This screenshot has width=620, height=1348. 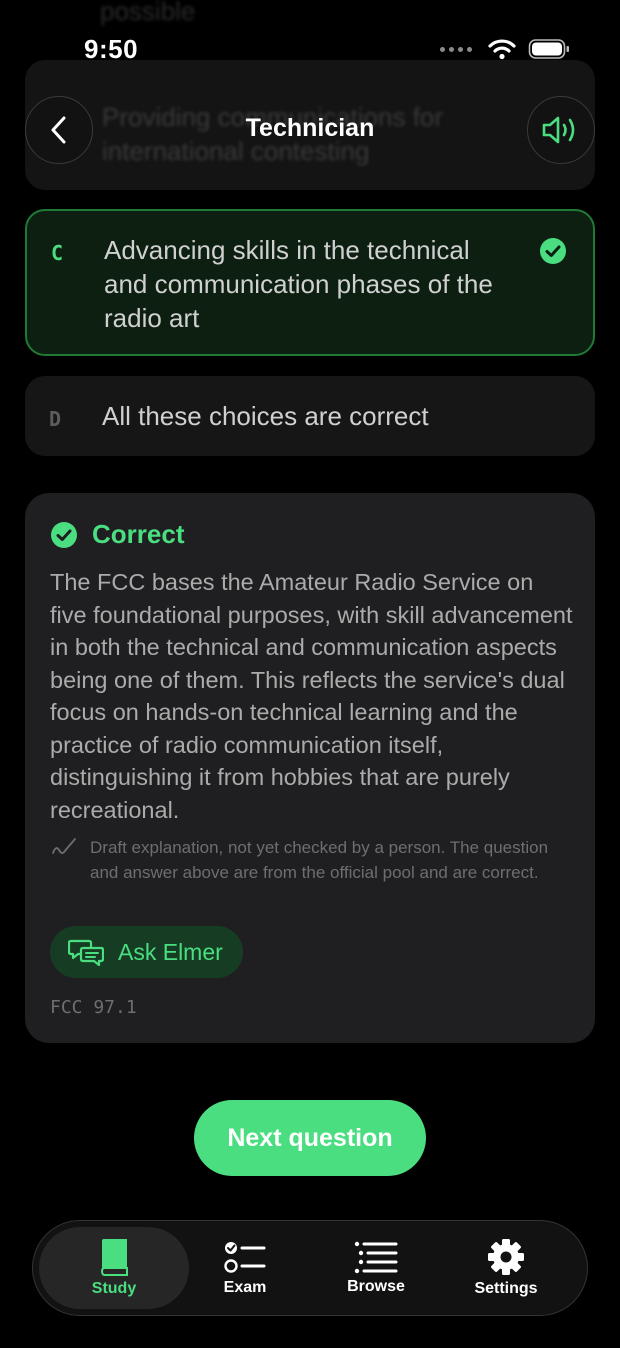 I want to click on book-icon, so click(x=114, y=1257).